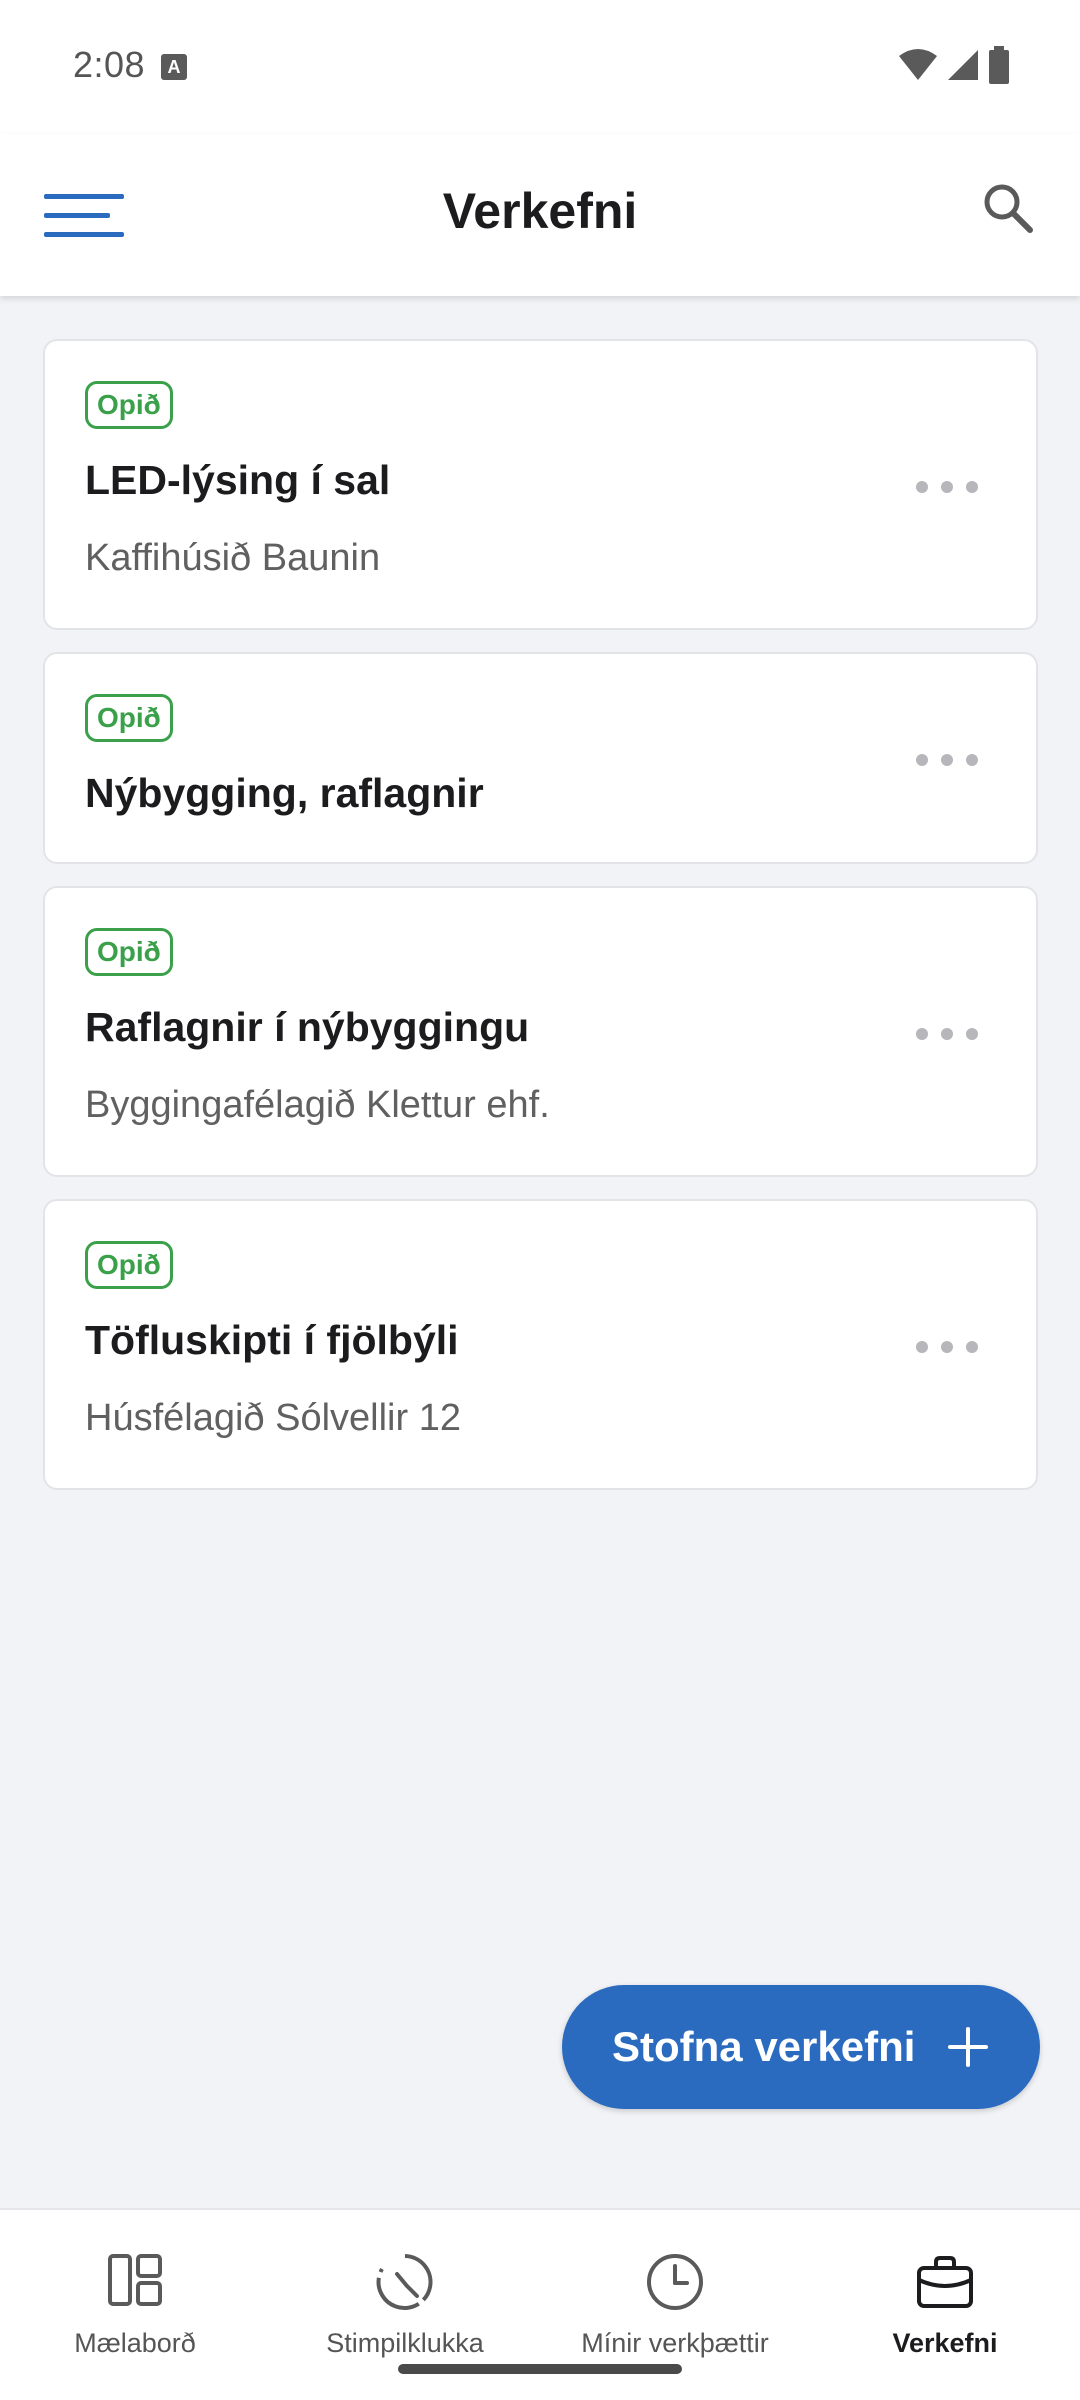  What do you see at coordinates (1009, 209) in the screenshot?
I see `search-icon` at bounding box center [1009, 209].